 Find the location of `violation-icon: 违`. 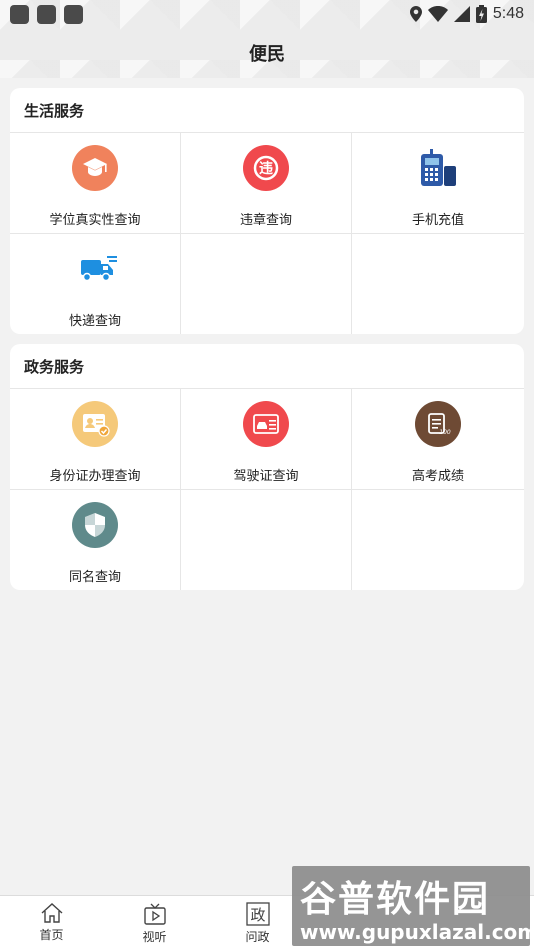

violation-icon: 违 is located at coordinates (266, 168).